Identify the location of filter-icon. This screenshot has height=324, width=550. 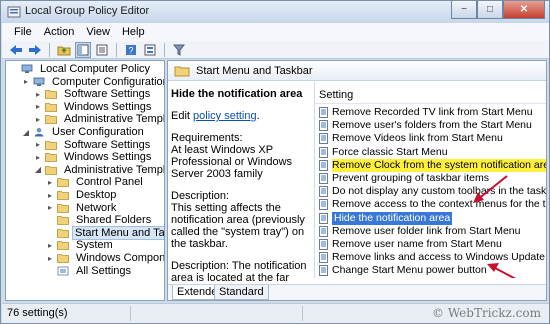
(179, 50).